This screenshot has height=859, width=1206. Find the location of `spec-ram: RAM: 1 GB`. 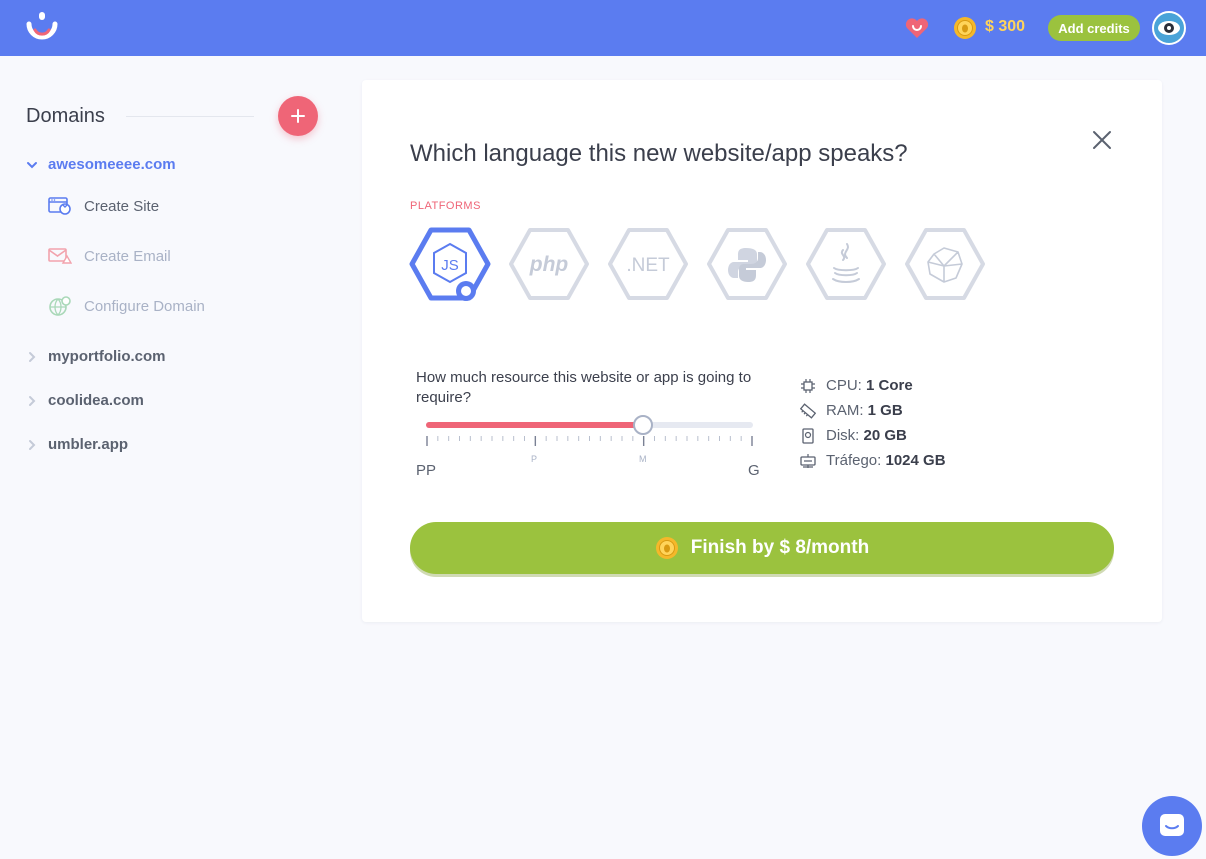

spec-ram: RAM: 1 GB is located at coordinates (851, 410).